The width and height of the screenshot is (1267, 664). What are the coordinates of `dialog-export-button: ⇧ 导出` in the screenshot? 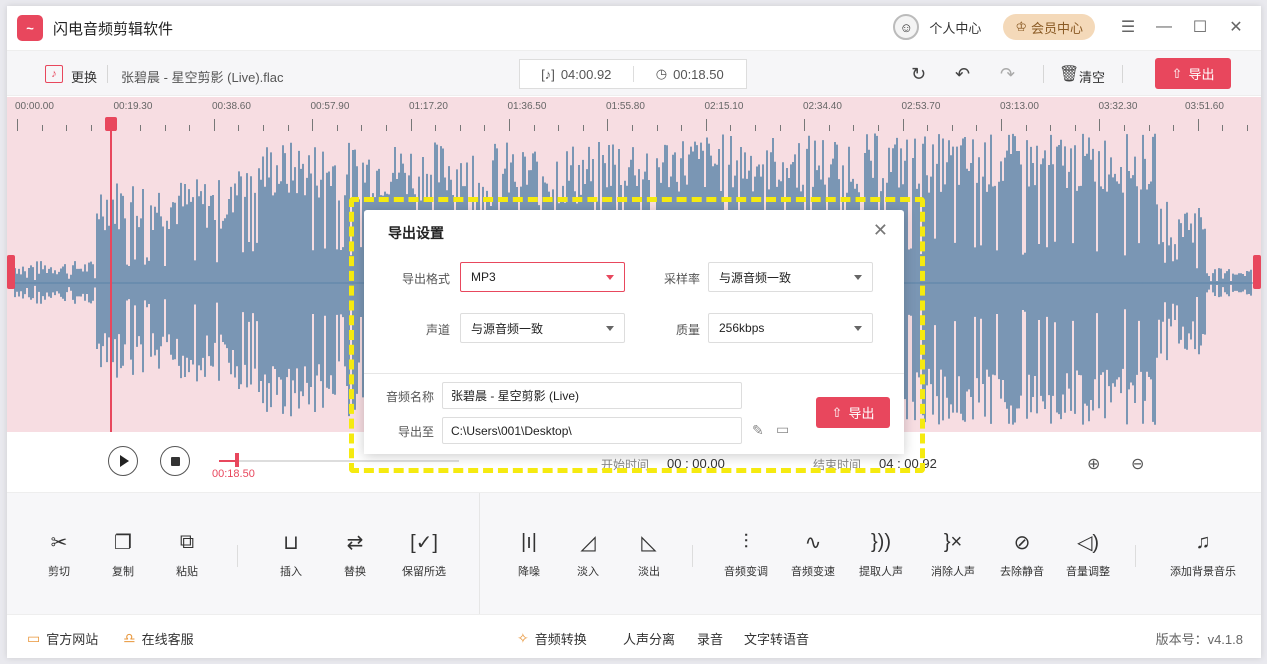 It's located at (853, 412).